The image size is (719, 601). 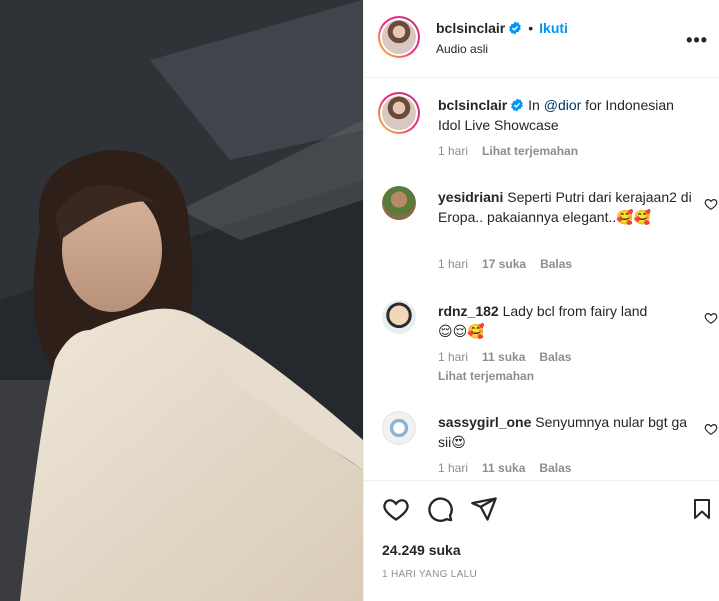 I want to click on comment-emoji: 😍, so click(x=458, y=442).